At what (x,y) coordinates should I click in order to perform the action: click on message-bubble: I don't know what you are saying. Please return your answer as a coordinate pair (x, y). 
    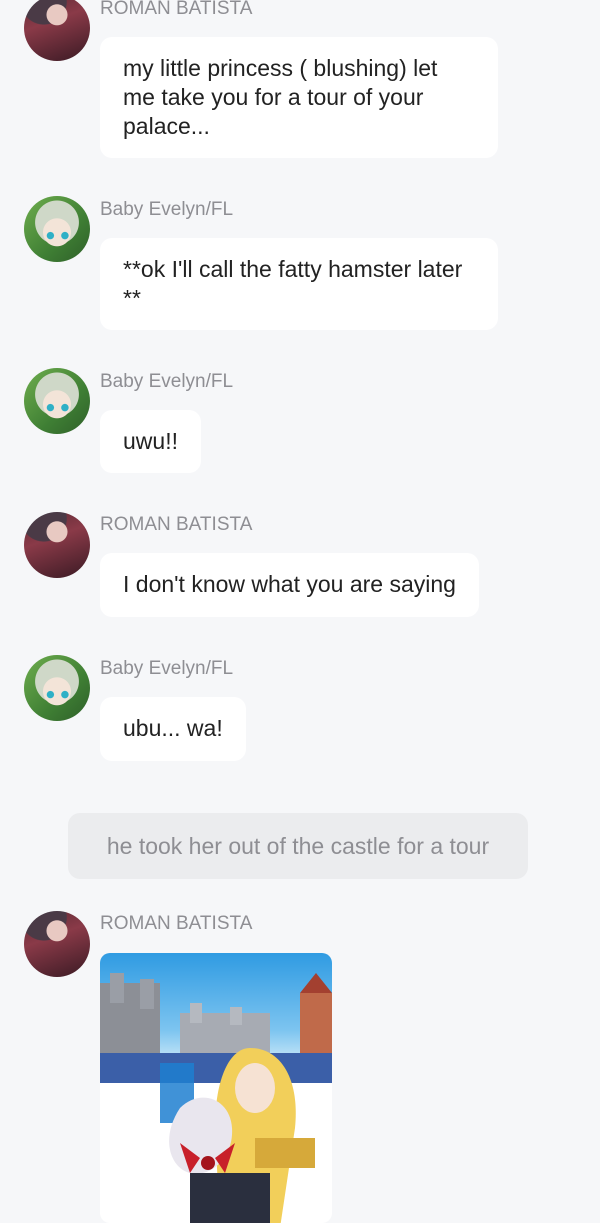
    Looking at the image, I should click on (289, 585).